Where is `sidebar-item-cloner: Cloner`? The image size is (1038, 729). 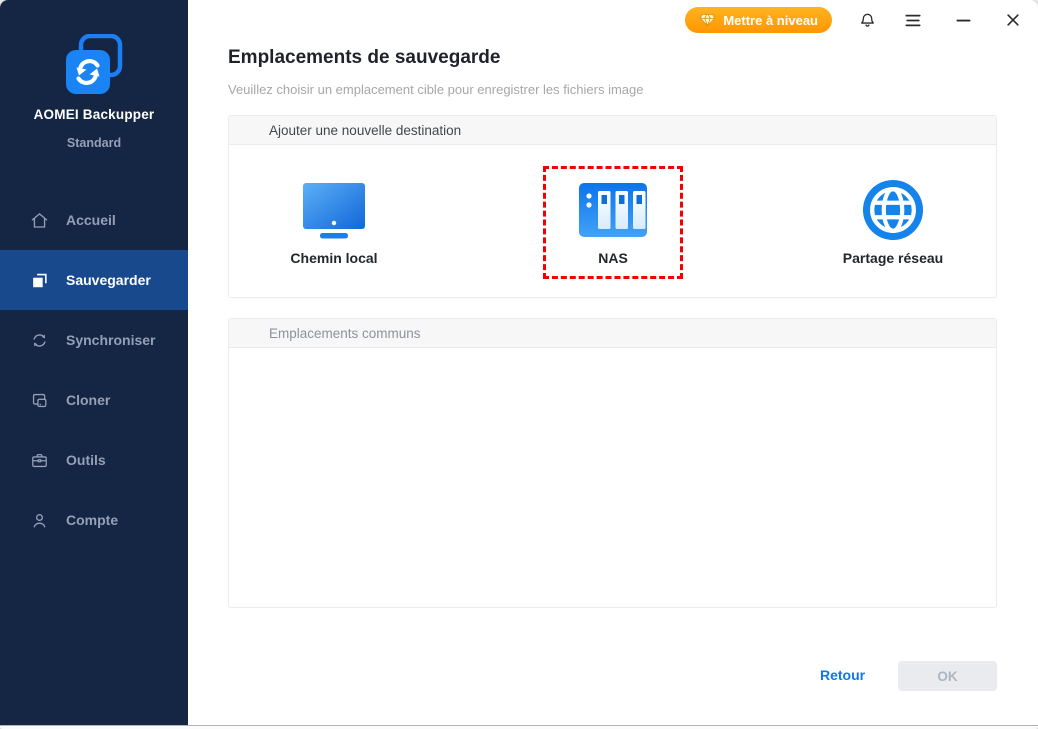
sidebar-item-cloner: Cloner is located at coordinates (94, 400).